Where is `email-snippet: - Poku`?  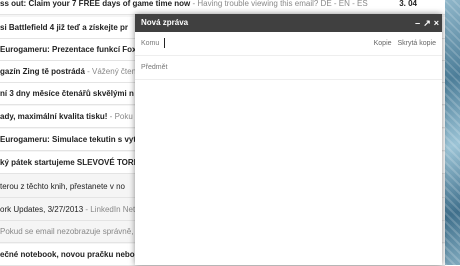
email-snippet: - Poku is located at coordinates (120, 116).